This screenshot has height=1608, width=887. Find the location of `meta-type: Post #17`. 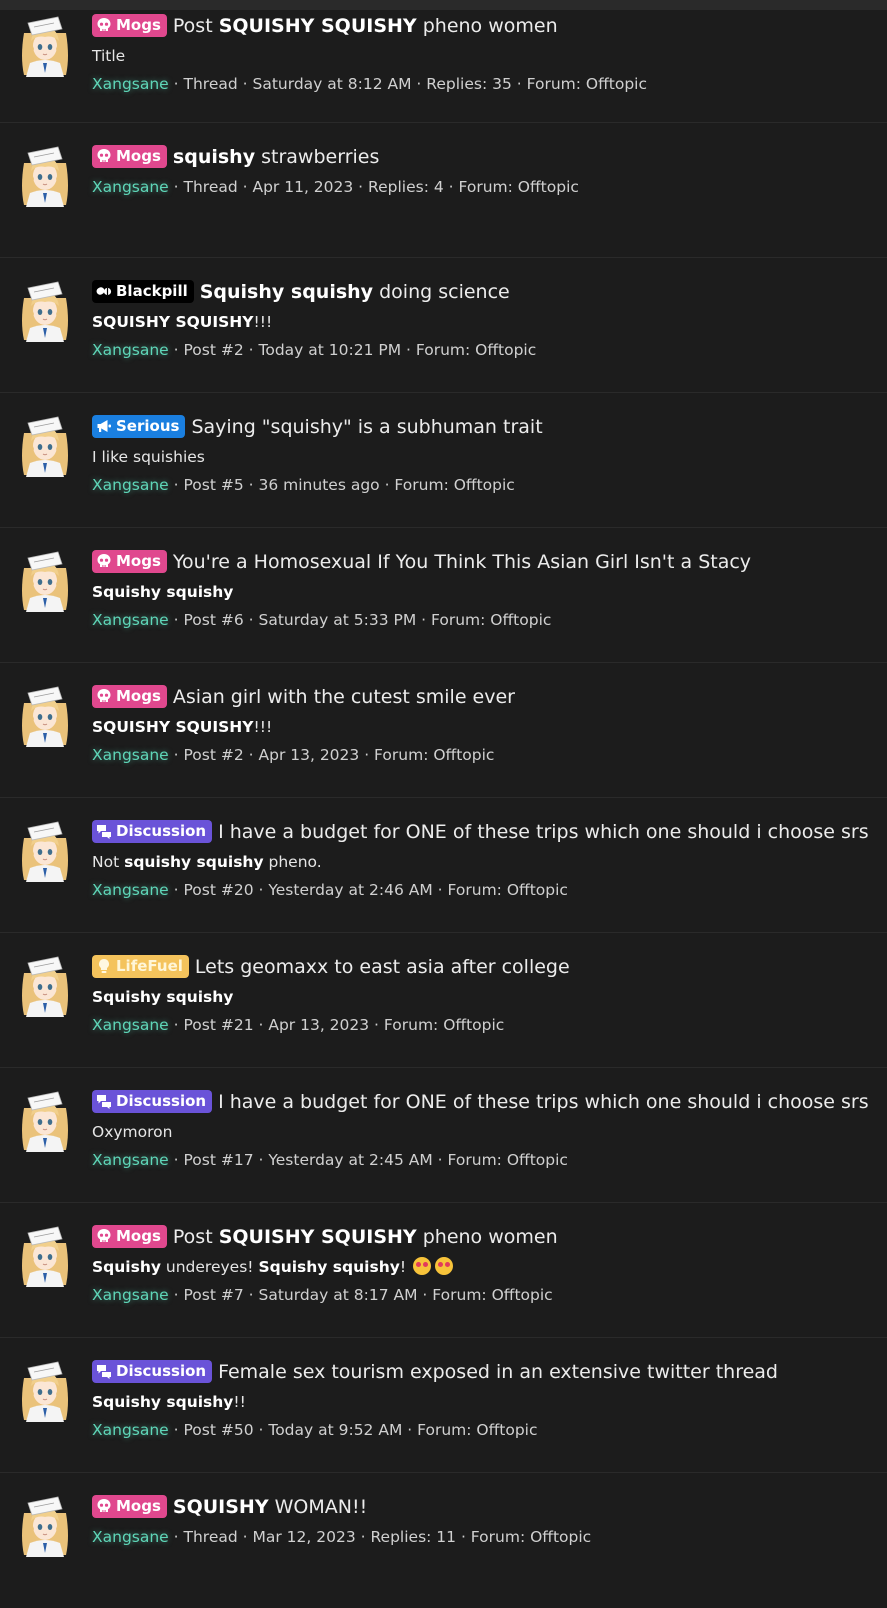

meta-type: Post #17 is located at coordinates (218, 1160).